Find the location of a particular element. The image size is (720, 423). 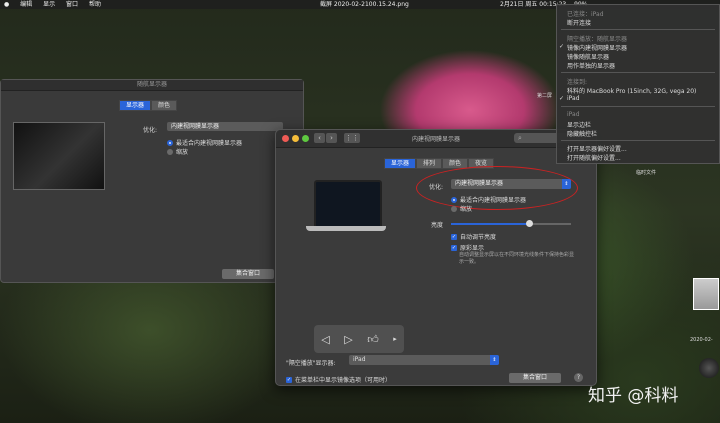

menu-mirror-sidecar: 镜像随航显示器 is located at coordinates (588, 56).